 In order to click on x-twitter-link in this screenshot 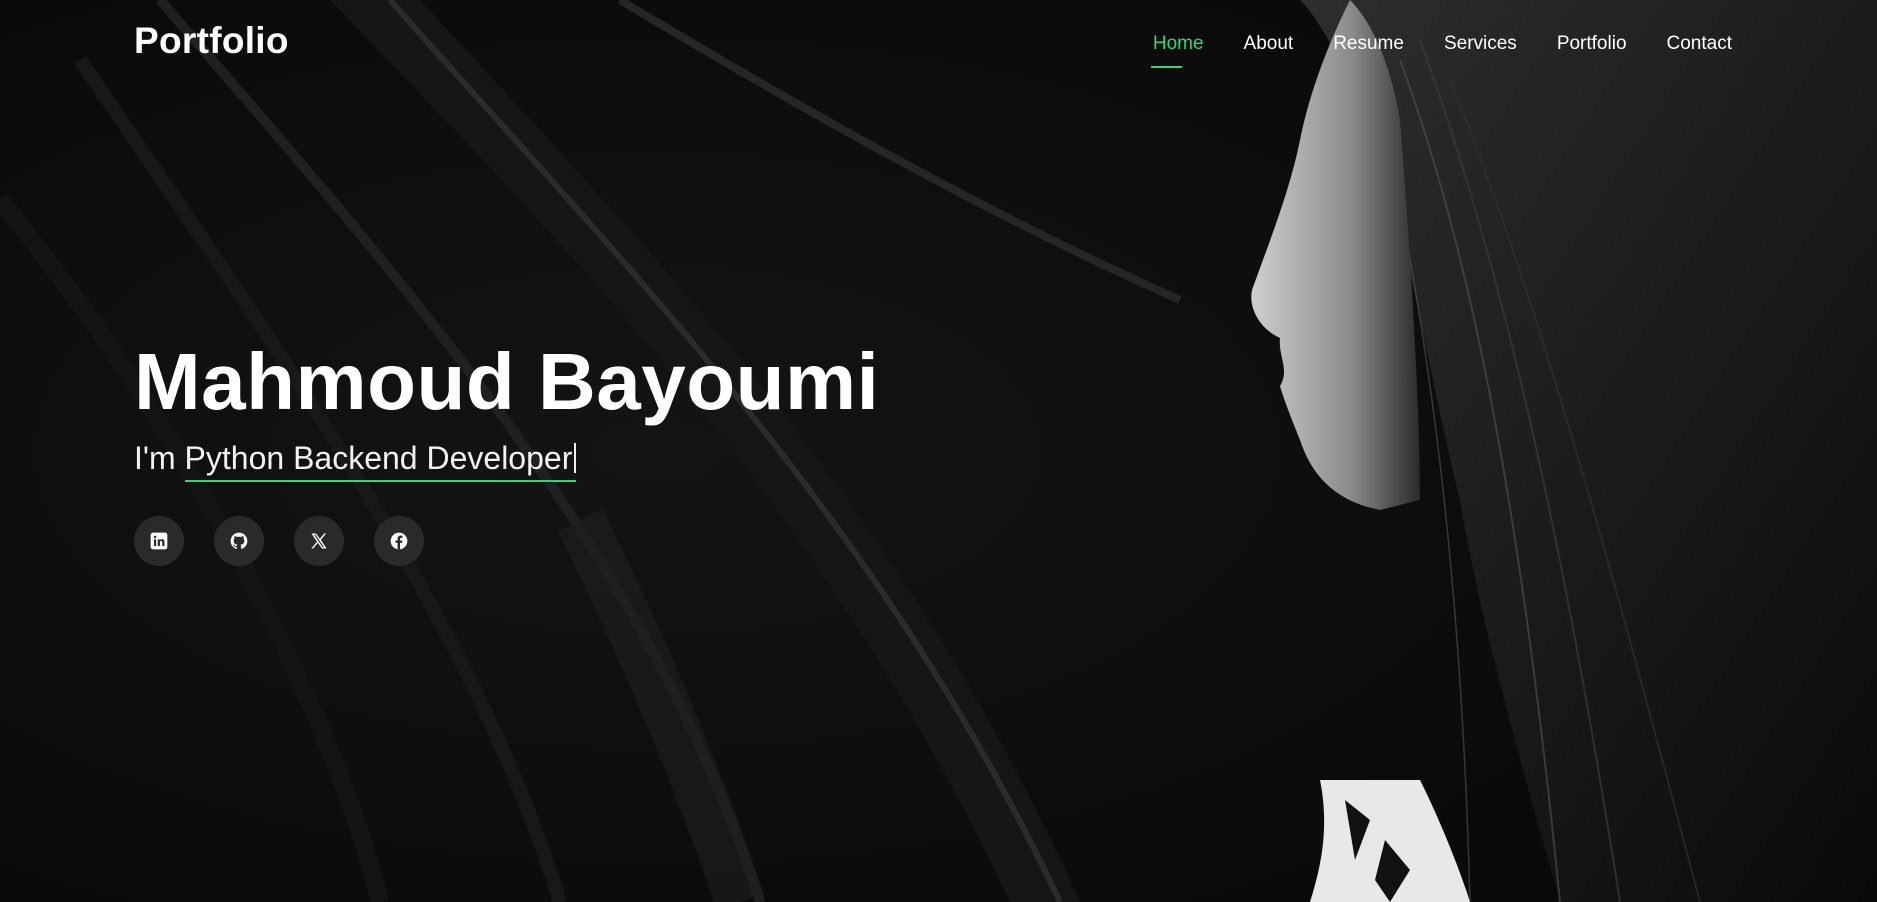, I will do `click(319, 541)`.